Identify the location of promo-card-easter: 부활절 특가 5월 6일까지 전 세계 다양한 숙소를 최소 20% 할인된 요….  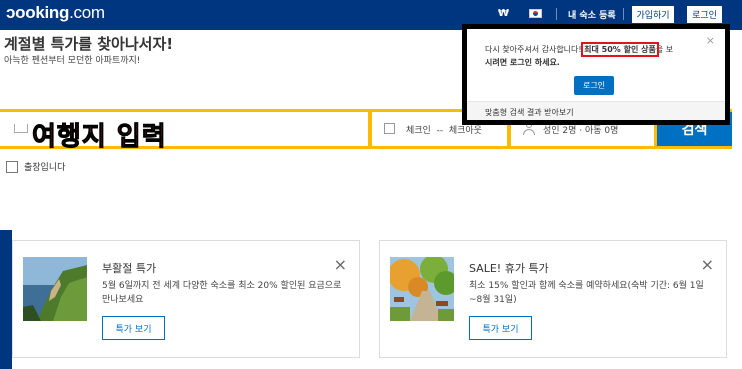
(186, 299).